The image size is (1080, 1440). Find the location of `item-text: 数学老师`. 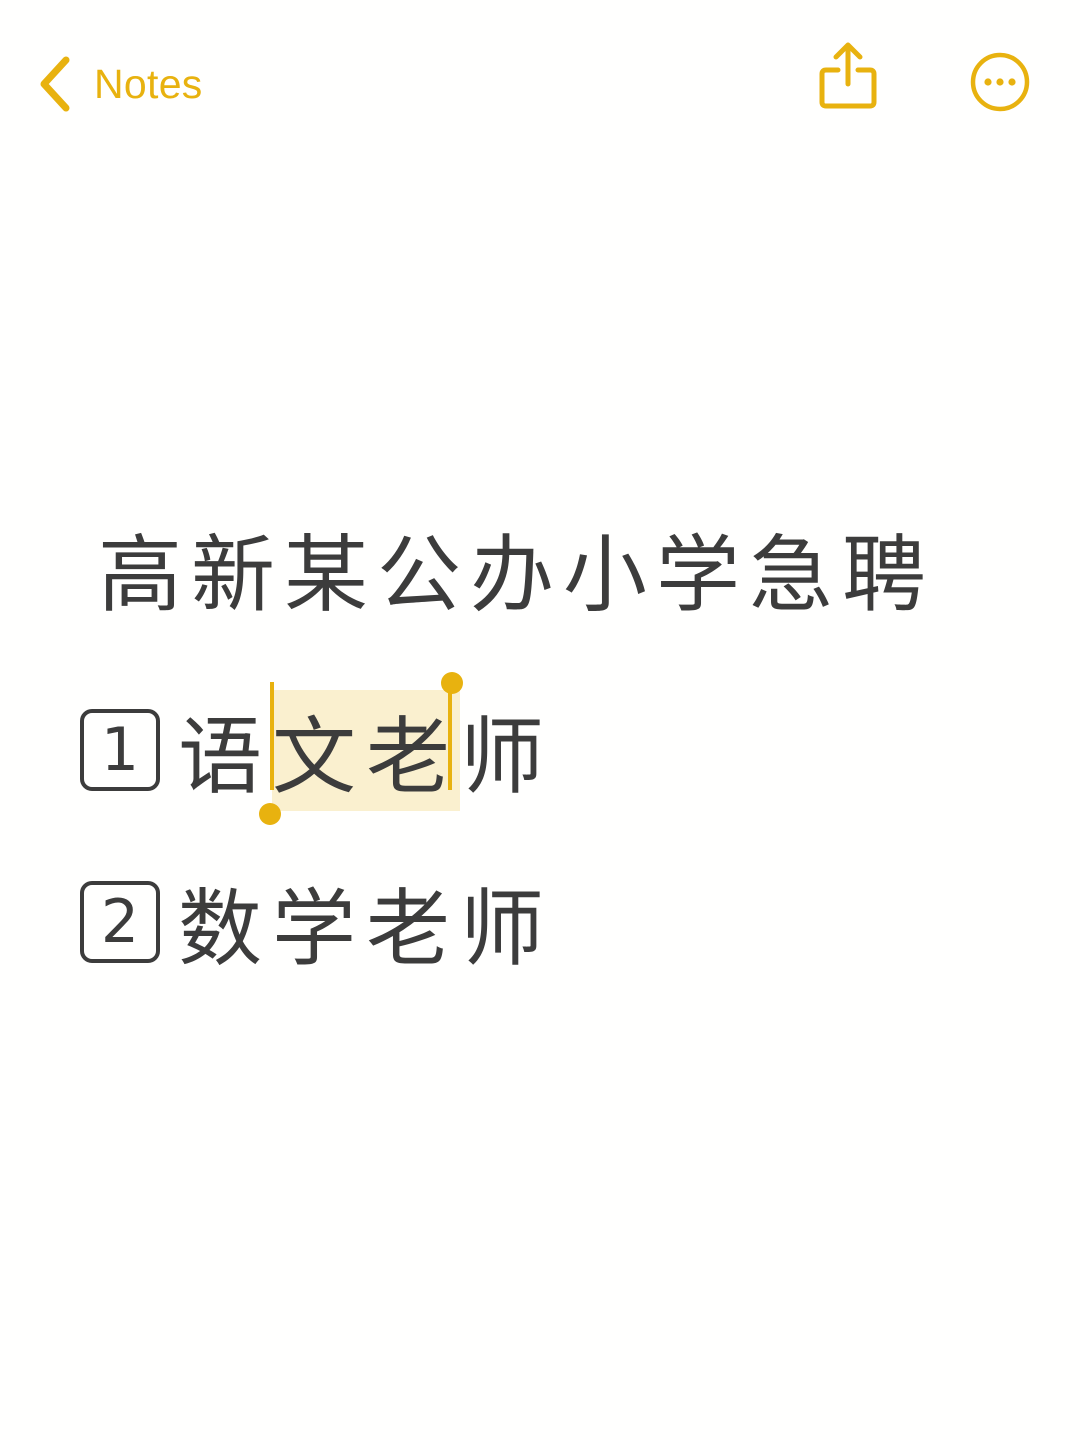

item-text: 数学老师 is located at coordinates (366, 922).